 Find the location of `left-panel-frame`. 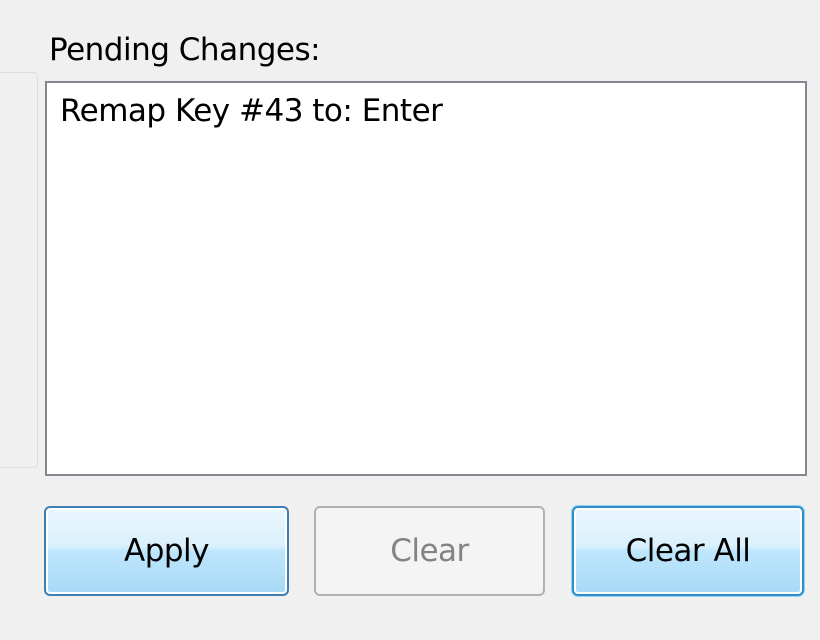

left-panel-frame is located at coordinates (19, 270).